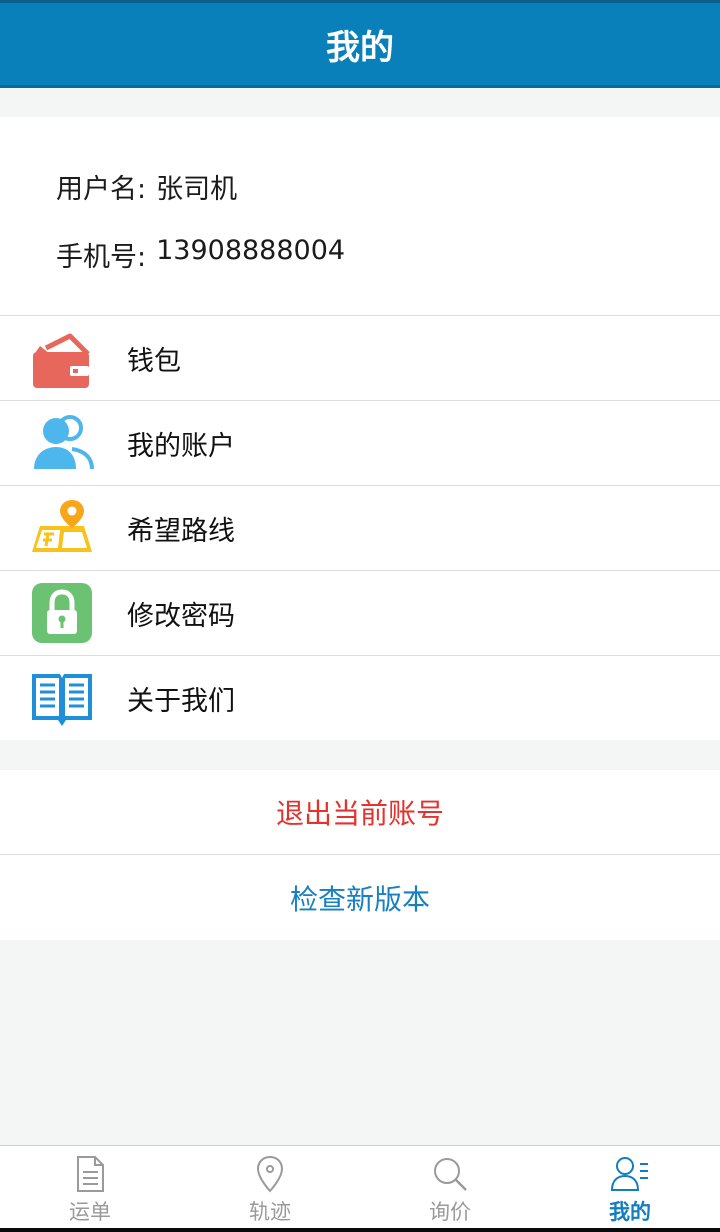  I want to click on bottom-tab-bar: 运单 轨迹 询价 我的, so click(360, 1188).